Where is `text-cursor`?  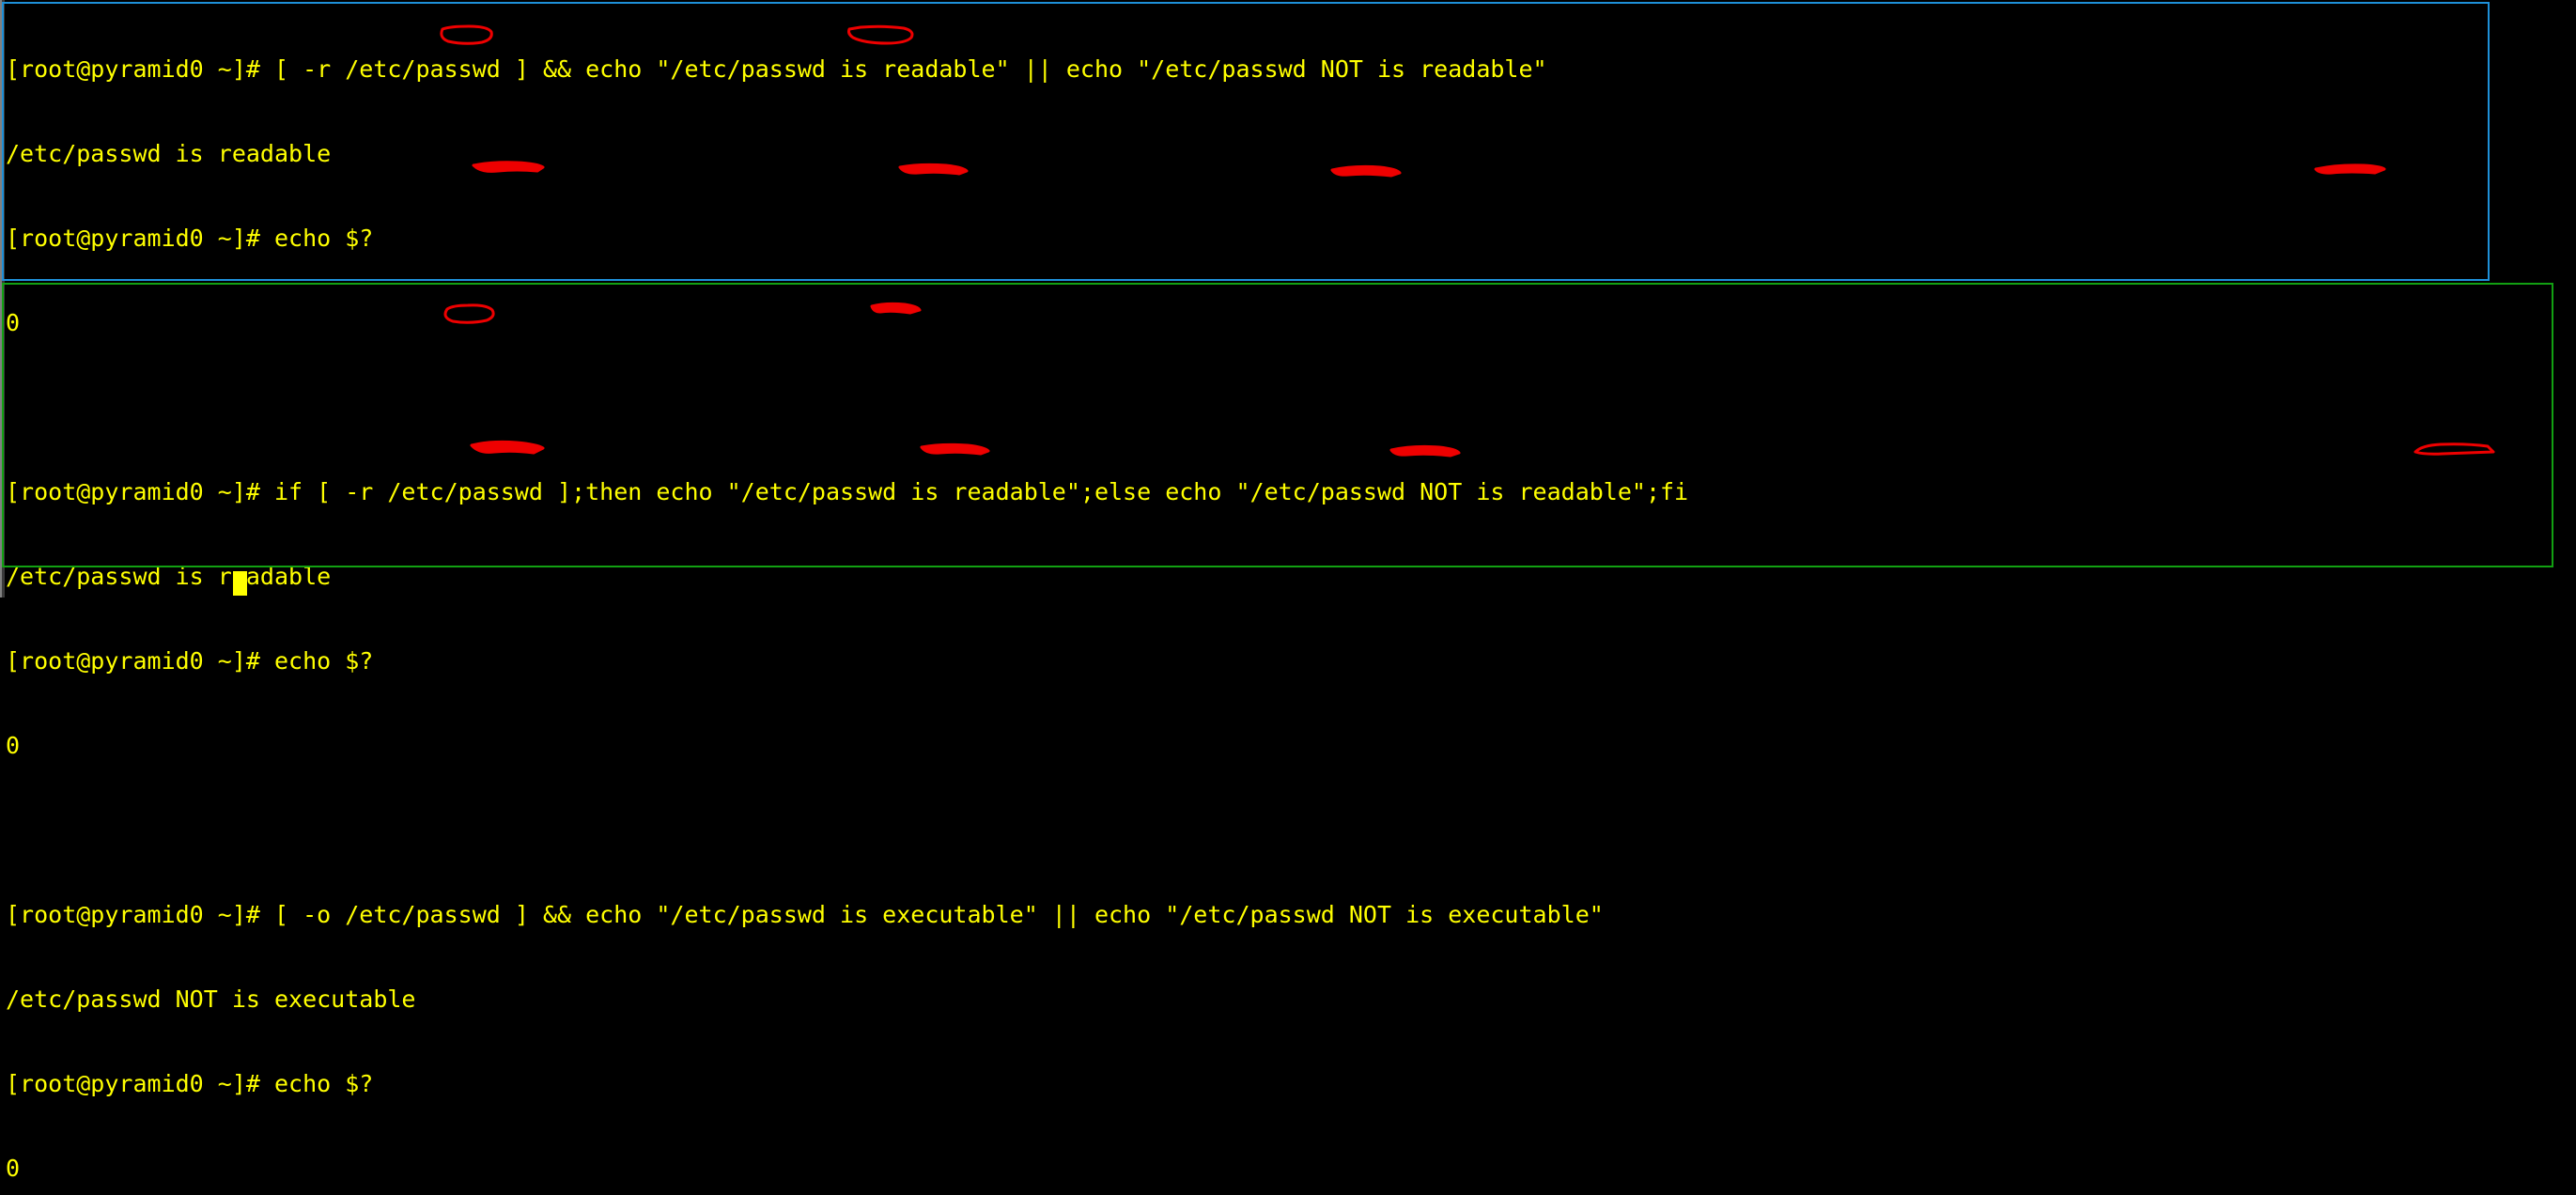 text-cursor is located at coordinates (240, 584).